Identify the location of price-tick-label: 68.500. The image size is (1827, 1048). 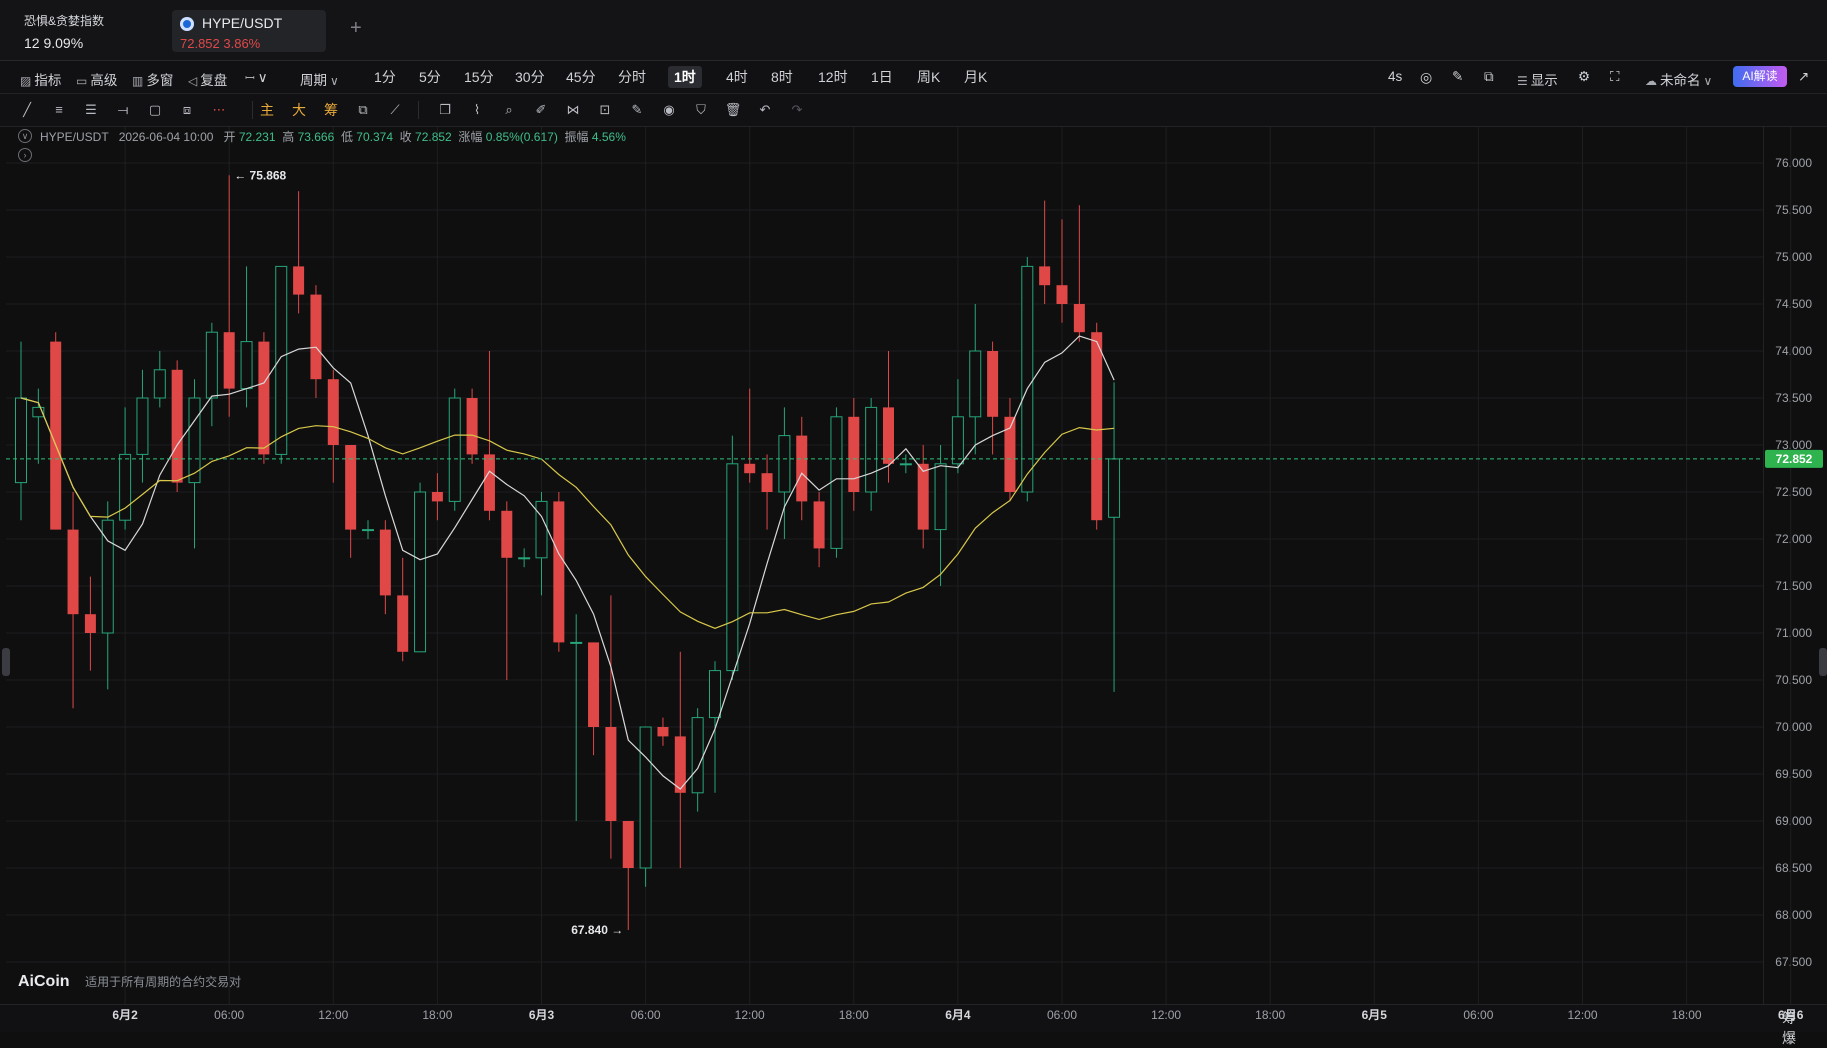
(1793, 868).